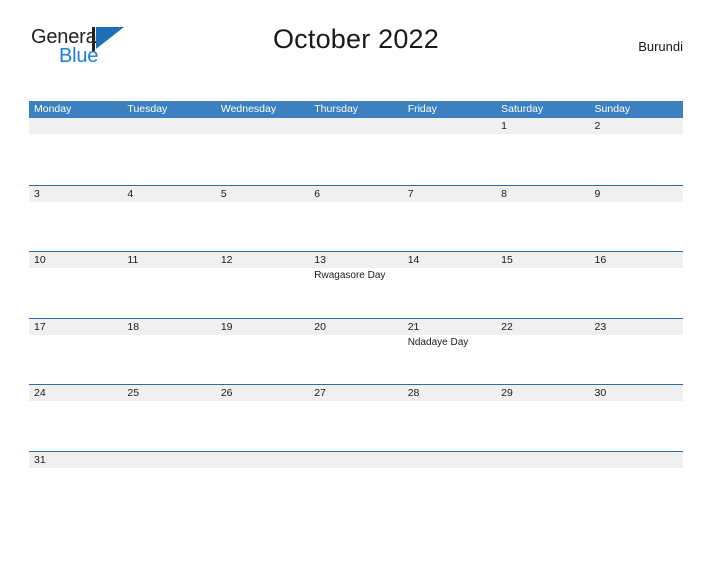 This screenshot has height=572, width=712. Describe the element at coordinates (226, 326) in the screenshot. I see `day-number: 19` at that location.